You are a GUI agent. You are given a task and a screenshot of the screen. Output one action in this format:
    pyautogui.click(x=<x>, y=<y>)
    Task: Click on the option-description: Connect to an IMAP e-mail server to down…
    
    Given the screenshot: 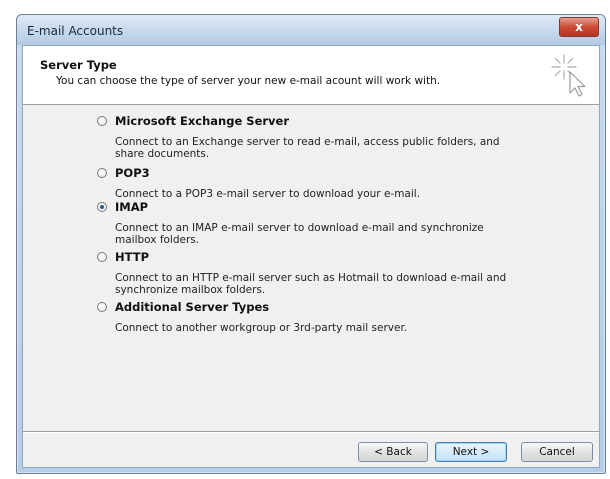 What is the action you would take?
    pyautogui.click(x=299, y=234)
    